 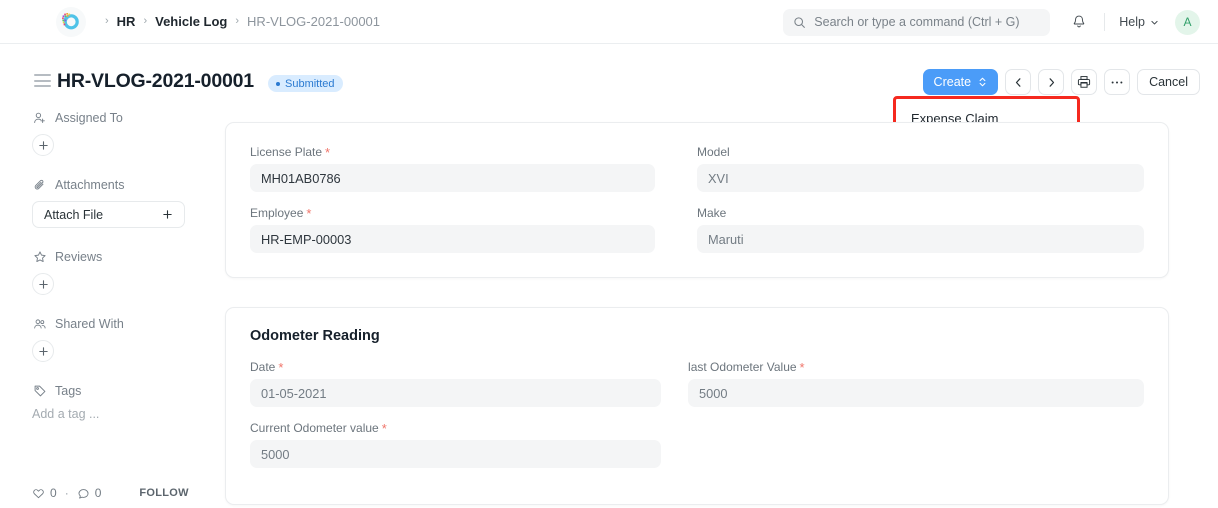 I want to click on sidebar-section-attachments: Attachments Attach File, so click(x=106, y=202).